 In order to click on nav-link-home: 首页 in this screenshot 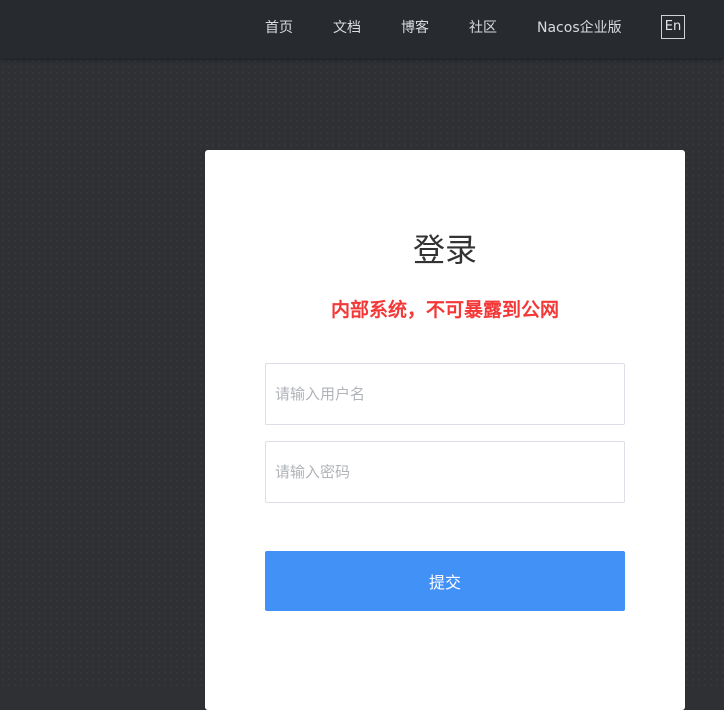, I will do `click(279, 28)`.